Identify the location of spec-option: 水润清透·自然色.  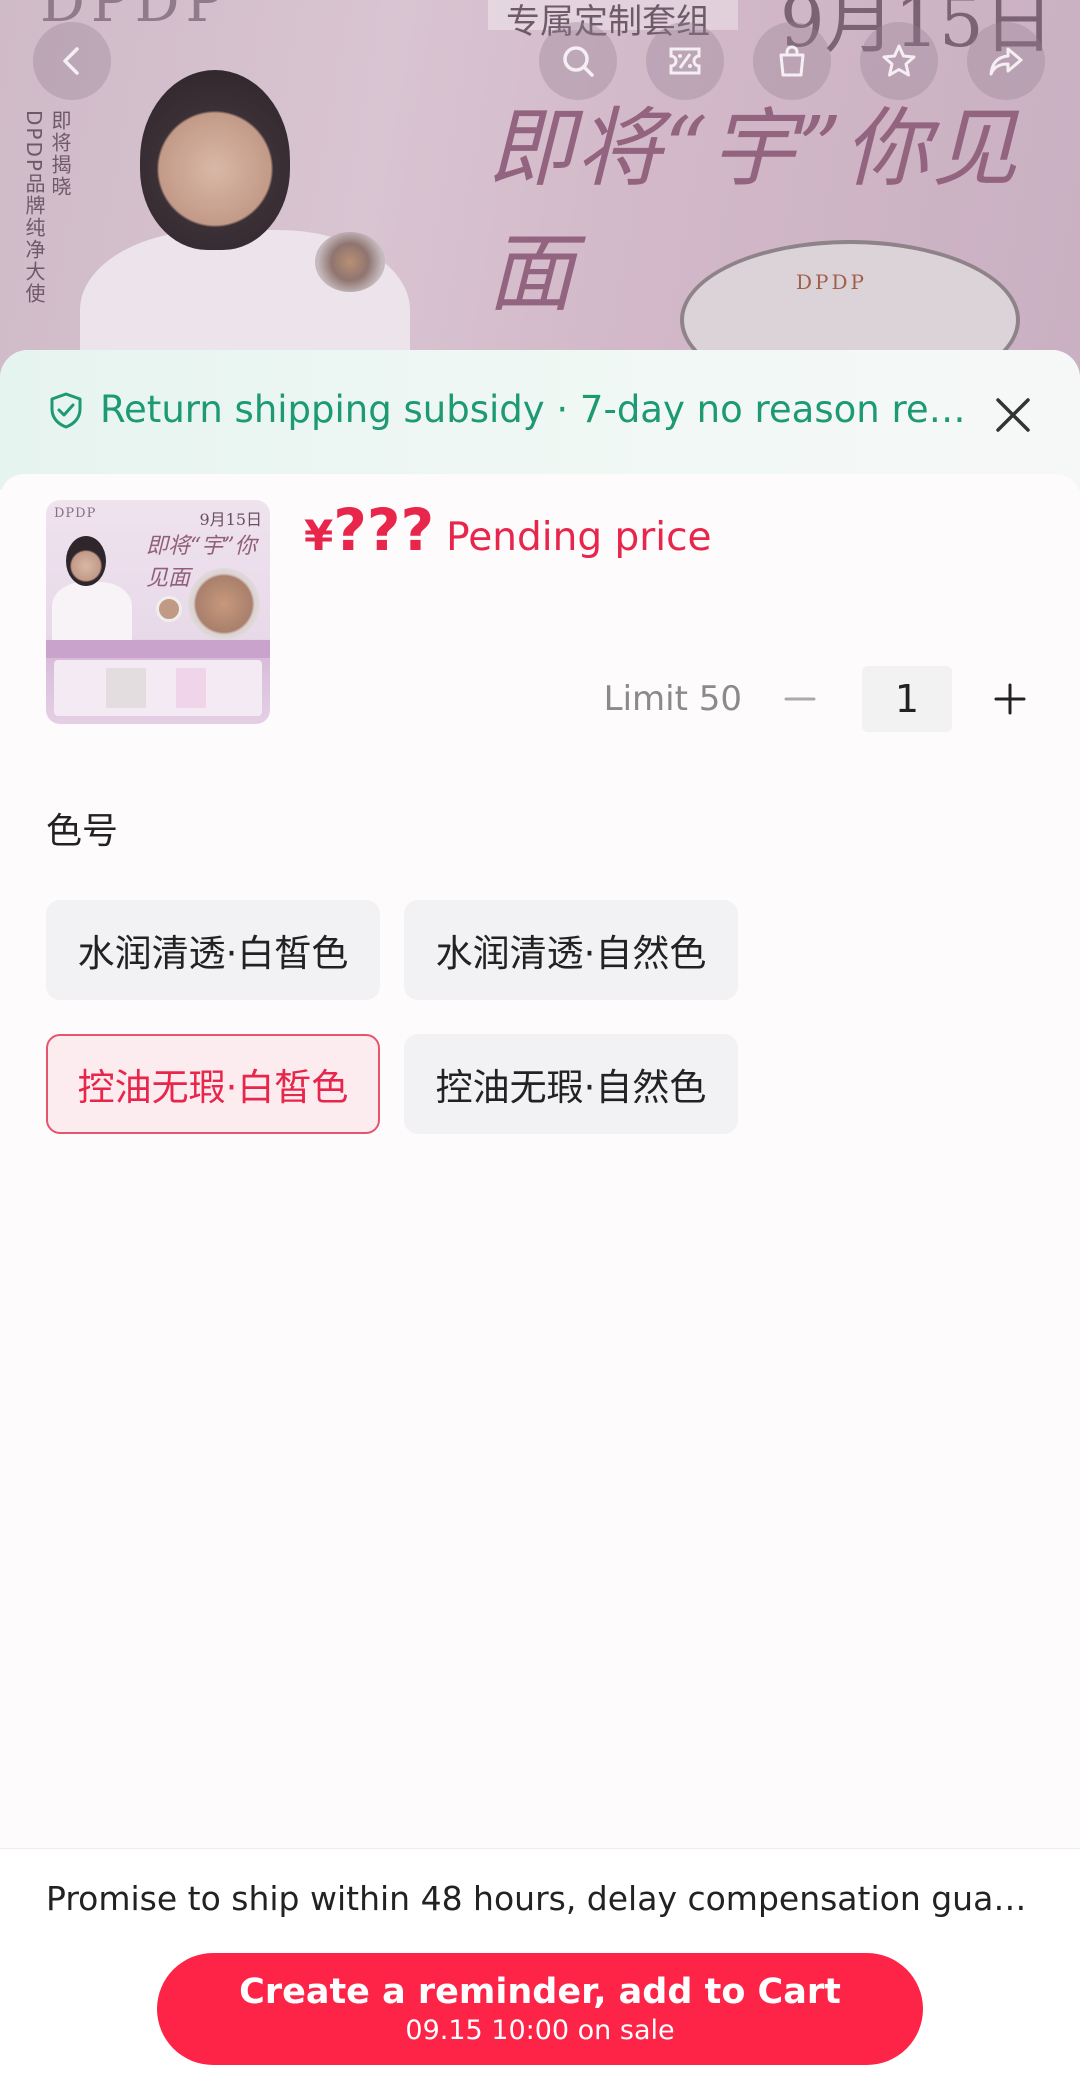
(571, 950).